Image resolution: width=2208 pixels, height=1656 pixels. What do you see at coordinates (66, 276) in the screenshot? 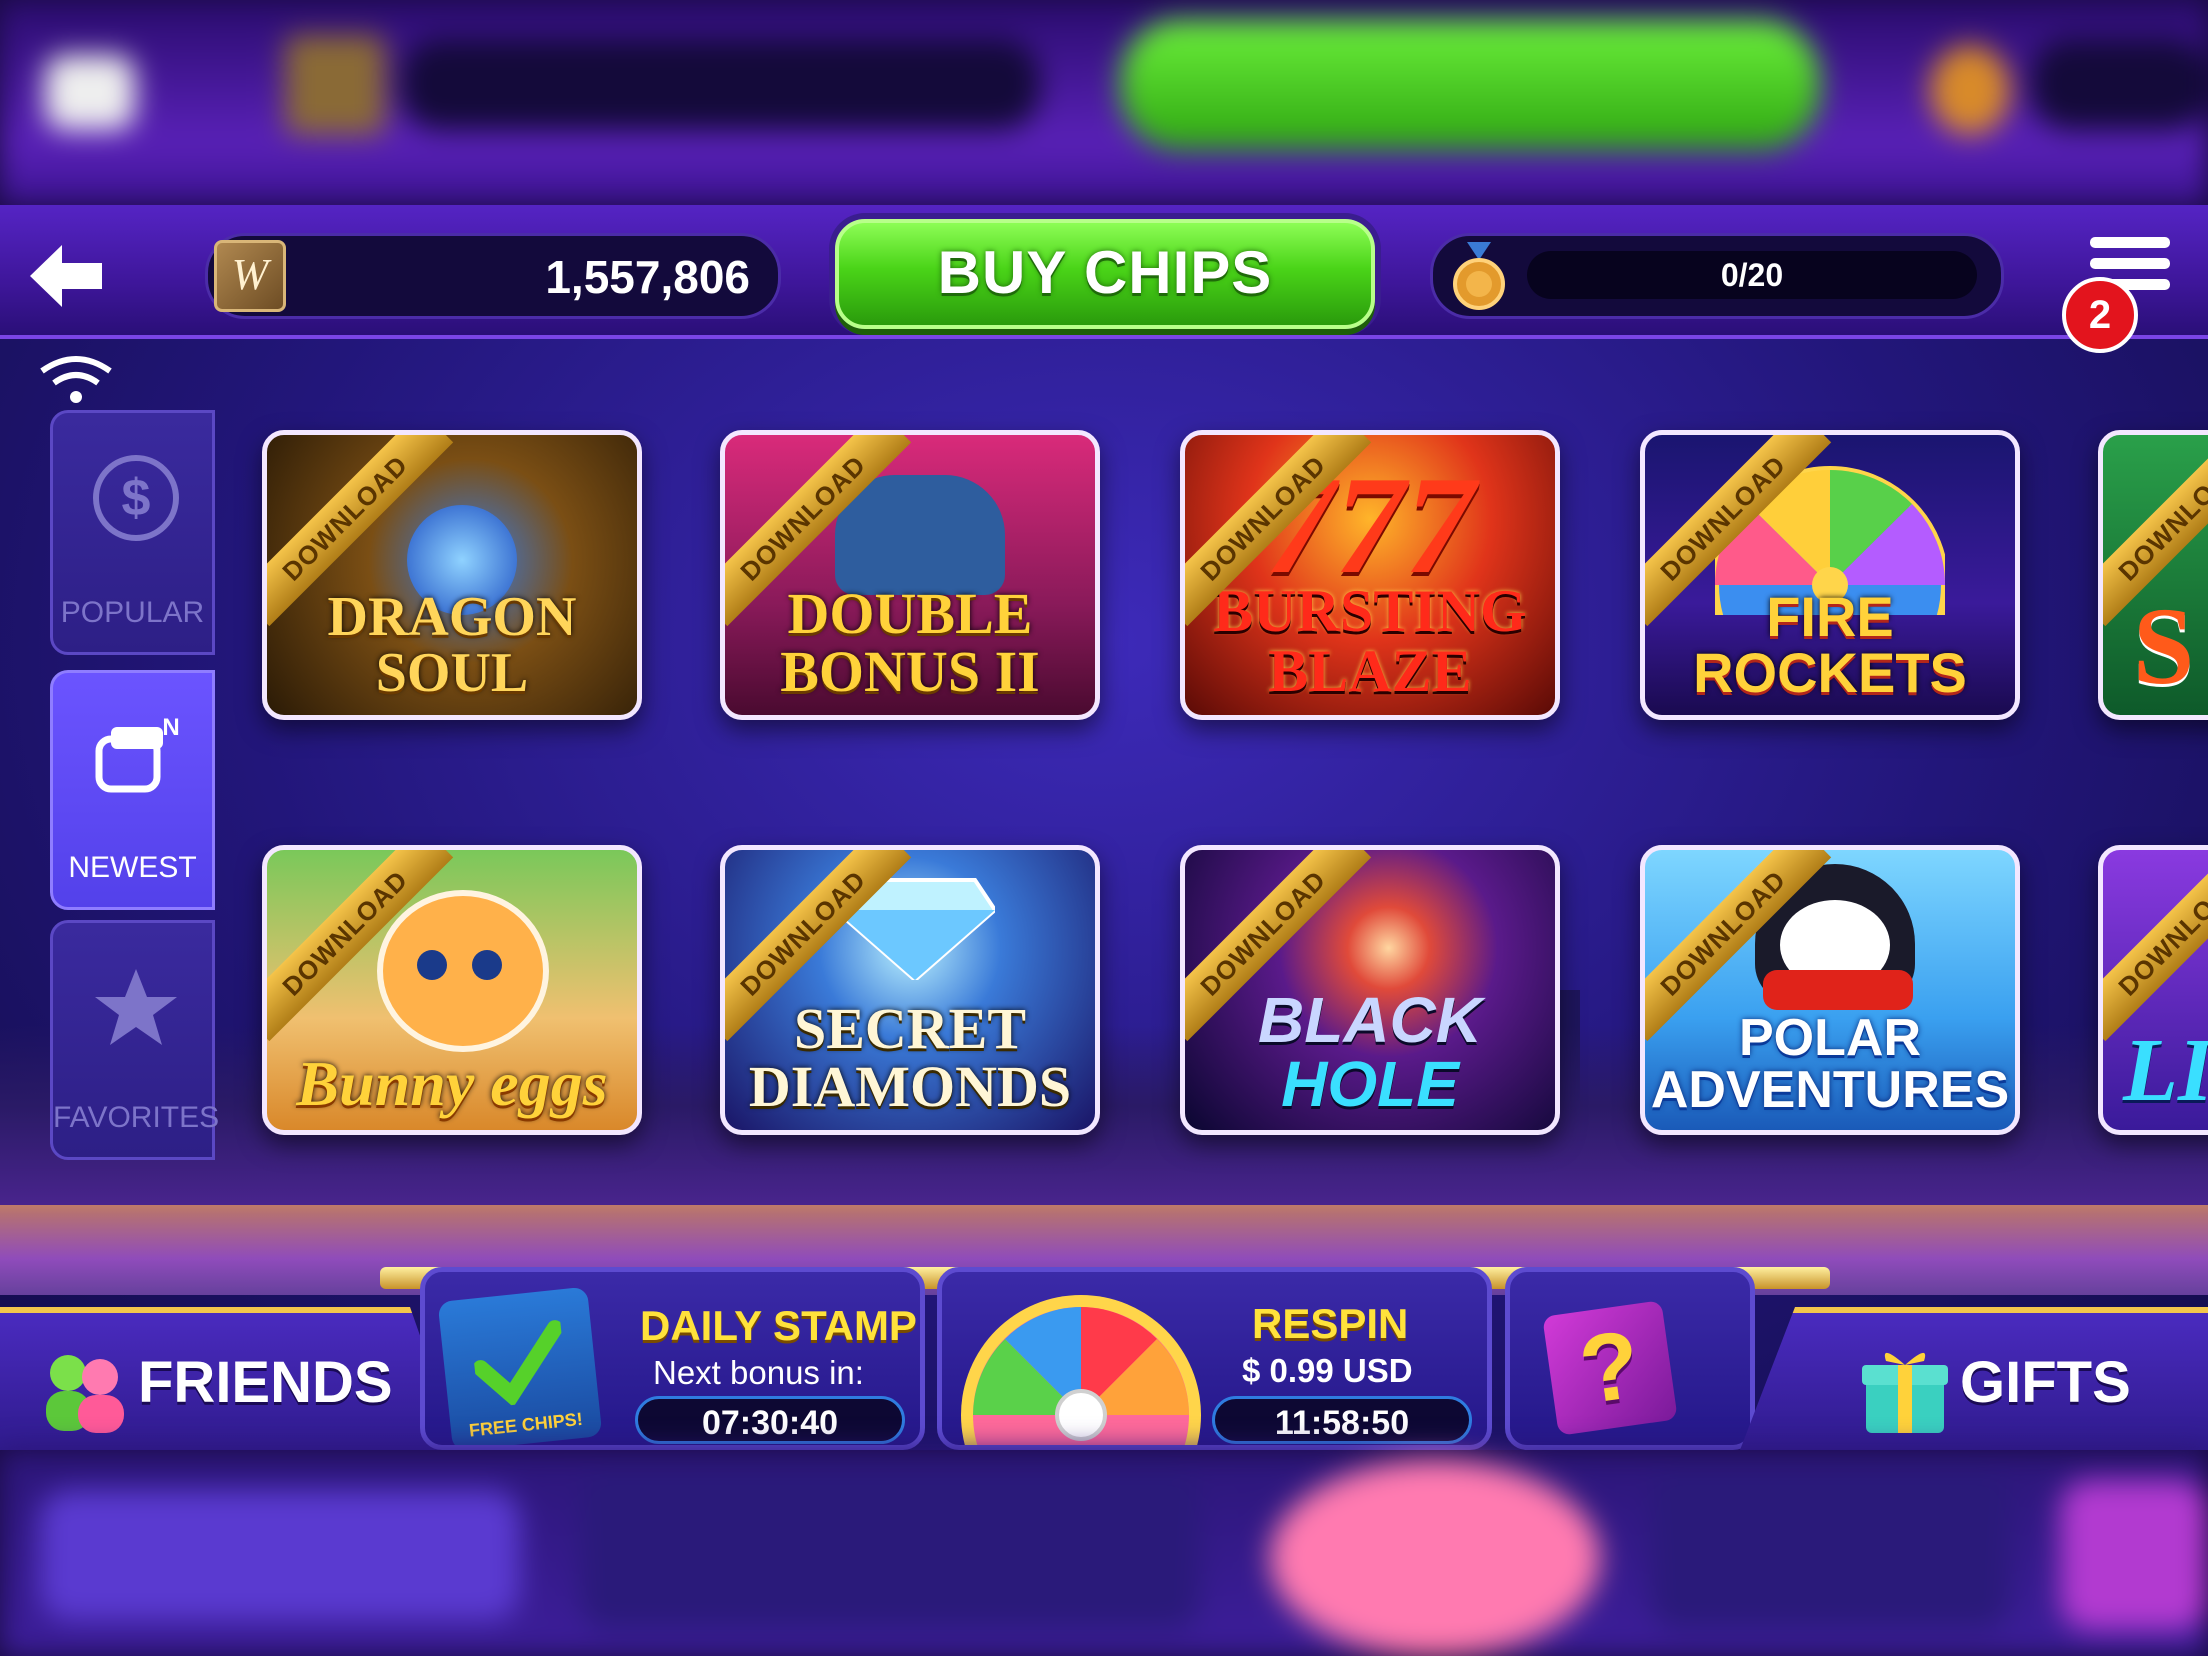
I see `back-arrow-icon` at bounding box center [66, 276].